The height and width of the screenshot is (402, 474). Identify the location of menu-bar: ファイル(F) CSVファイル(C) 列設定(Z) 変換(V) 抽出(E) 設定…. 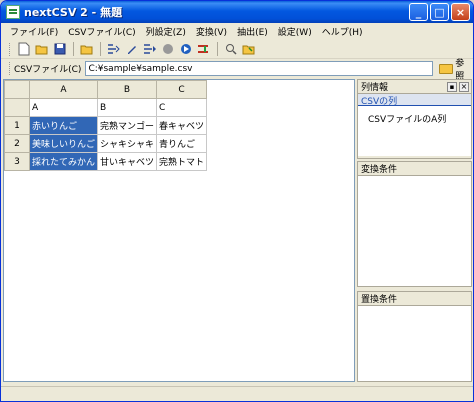
(237, 31).